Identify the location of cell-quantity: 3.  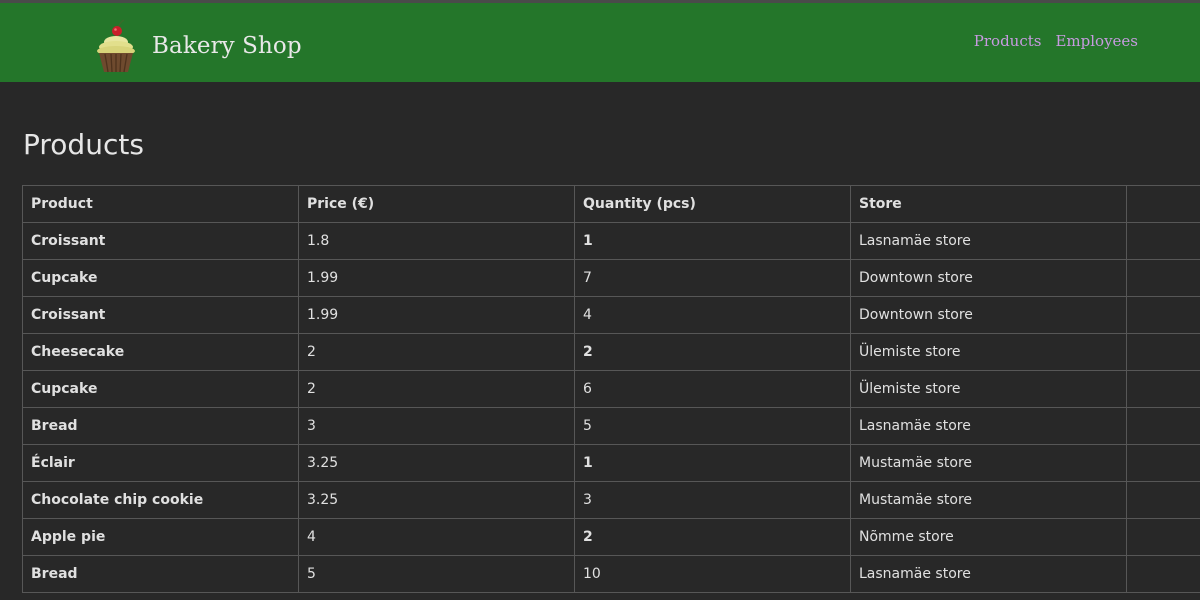
(712, 500).